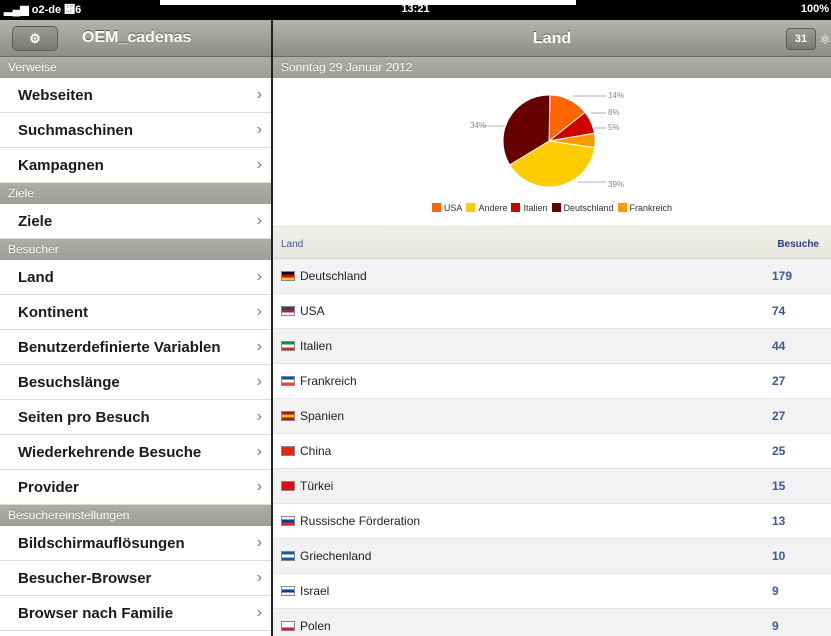 The image size is (831, 636). What do you see at coordinates (328, 381) in the screenshot?
I see `country-name: Frankreich` at bounding box center [328, 381].